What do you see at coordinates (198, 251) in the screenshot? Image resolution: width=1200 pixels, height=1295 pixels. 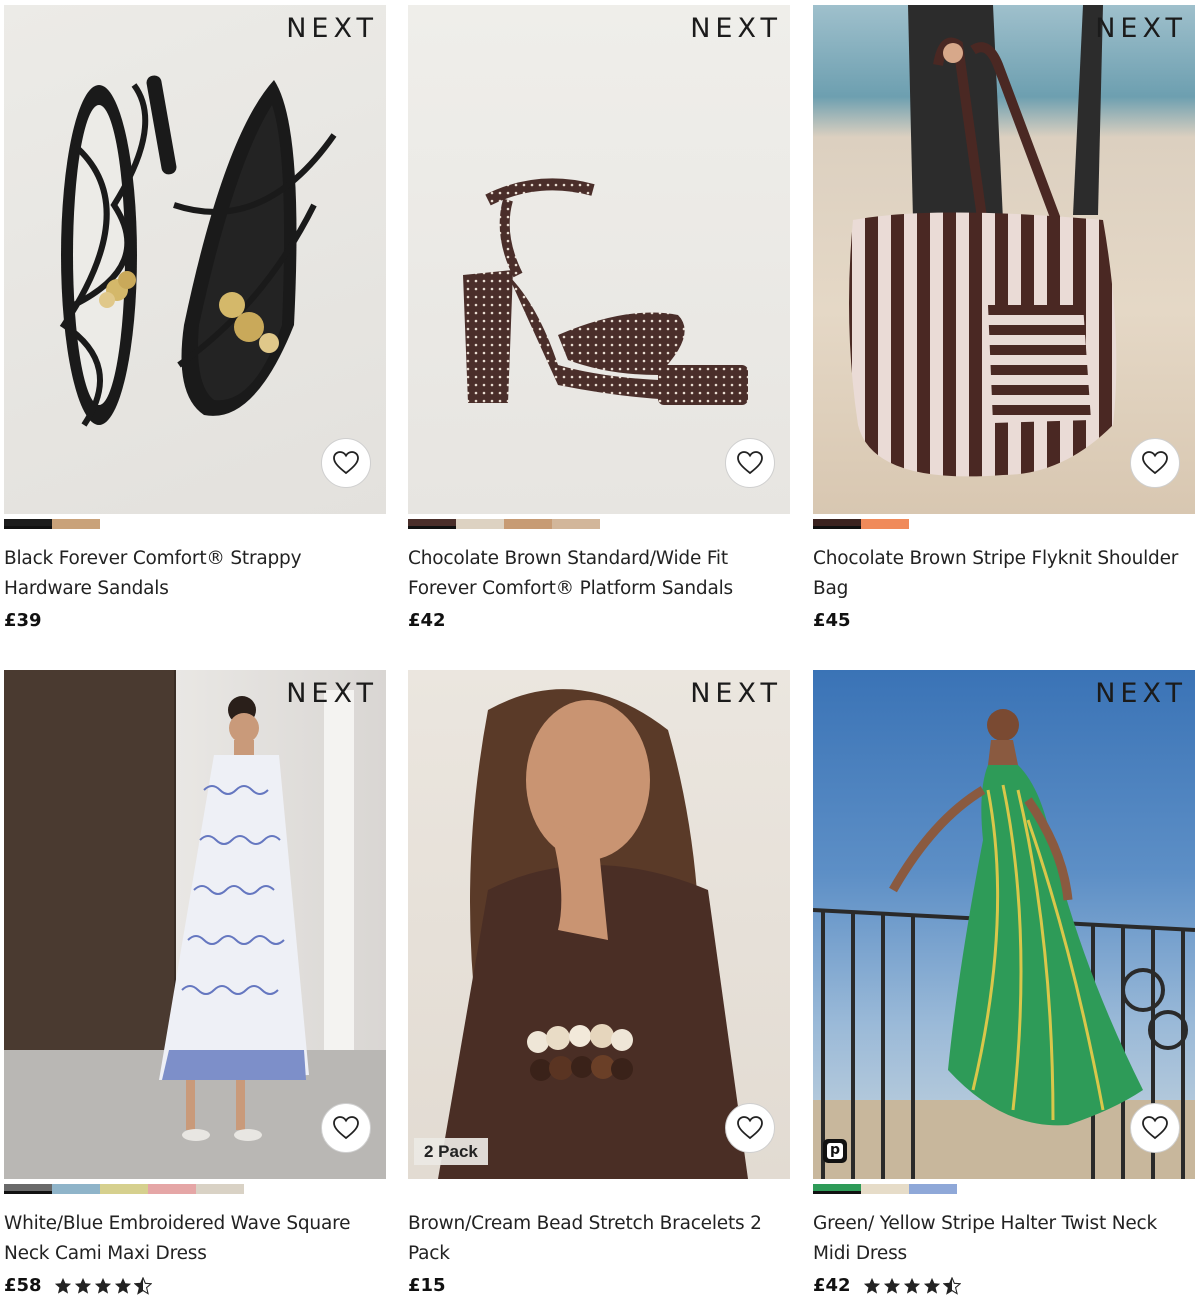 I see `sandals-illustration` at bounding box center [198, 251].